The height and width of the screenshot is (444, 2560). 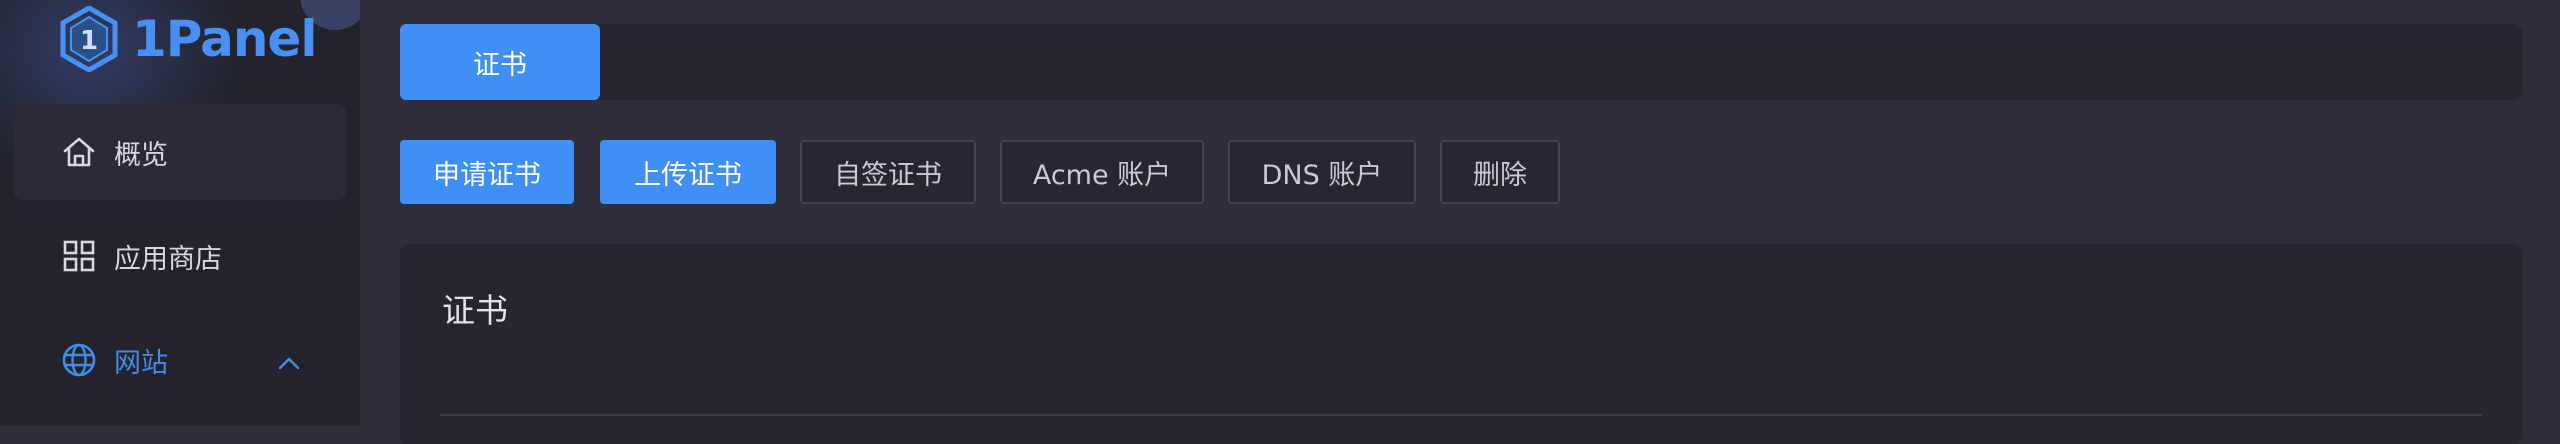 I want to click on grid-icon, so click(x=79, y=256).